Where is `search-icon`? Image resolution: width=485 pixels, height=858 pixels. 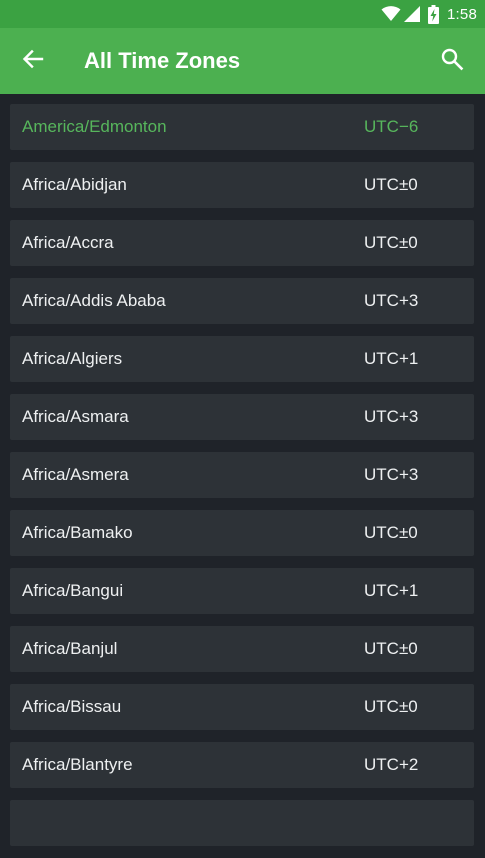 search-icon is located at coordinates (452, 61).